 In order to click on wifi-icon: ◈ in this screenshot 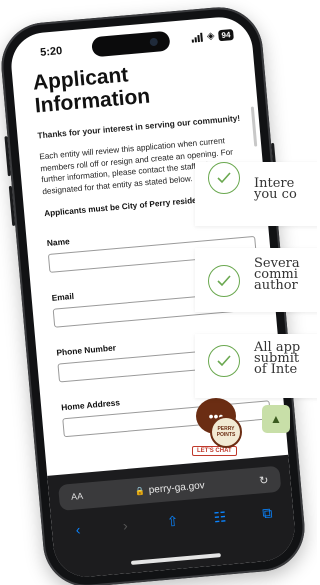, I will do `click(211, 36)`.